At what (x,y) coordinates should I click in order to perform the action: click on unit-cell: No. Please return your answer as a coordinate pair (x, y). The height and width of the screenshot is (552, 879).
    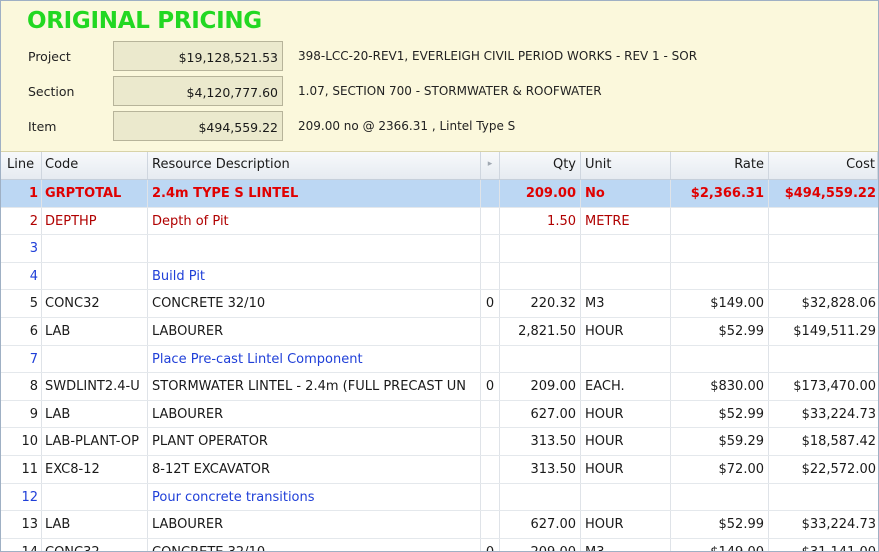
    Looking at the image, I should click on (626, 193).